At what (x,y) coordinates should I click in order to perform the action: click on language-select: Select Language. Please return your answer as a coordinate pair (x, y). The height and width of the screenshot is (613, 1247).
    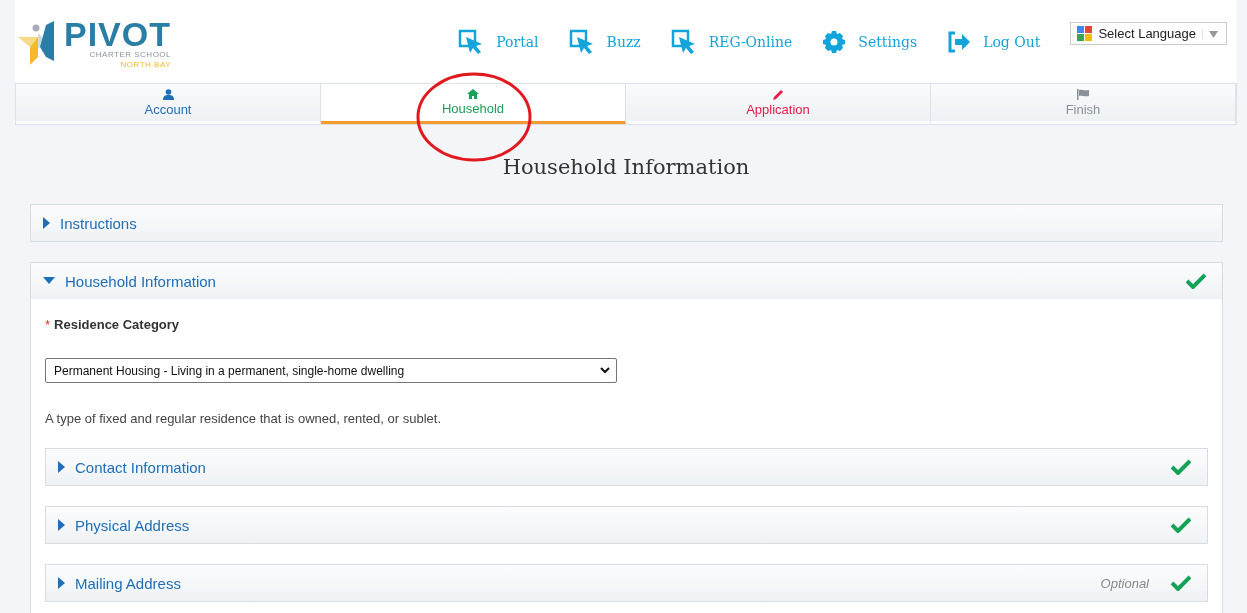
    Looking at the image, I should click on (1148, 33).